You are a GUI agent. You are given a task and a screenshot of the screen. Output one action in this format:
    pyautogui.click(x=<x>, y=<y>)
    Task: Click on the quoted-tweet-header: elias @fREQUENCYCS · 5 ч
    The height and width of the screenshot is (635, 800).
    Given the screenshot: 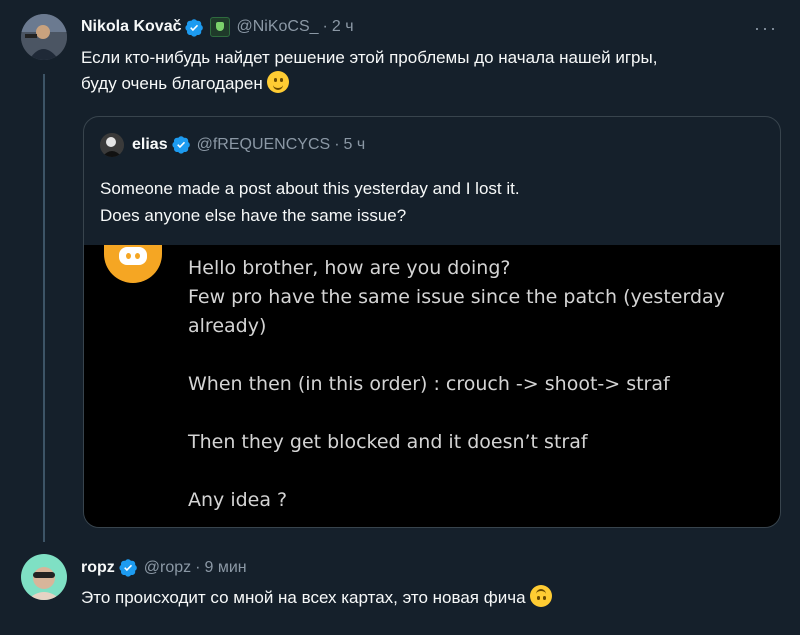 What is the action you would take?
    pyautogui.click(x=248, y=144)
    